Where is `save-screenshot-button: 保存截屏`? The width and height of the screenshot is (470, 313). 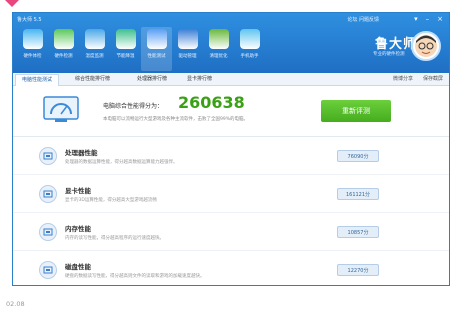 save-screenshot-button: 保存截屏 is located at coordinates (433, 78).